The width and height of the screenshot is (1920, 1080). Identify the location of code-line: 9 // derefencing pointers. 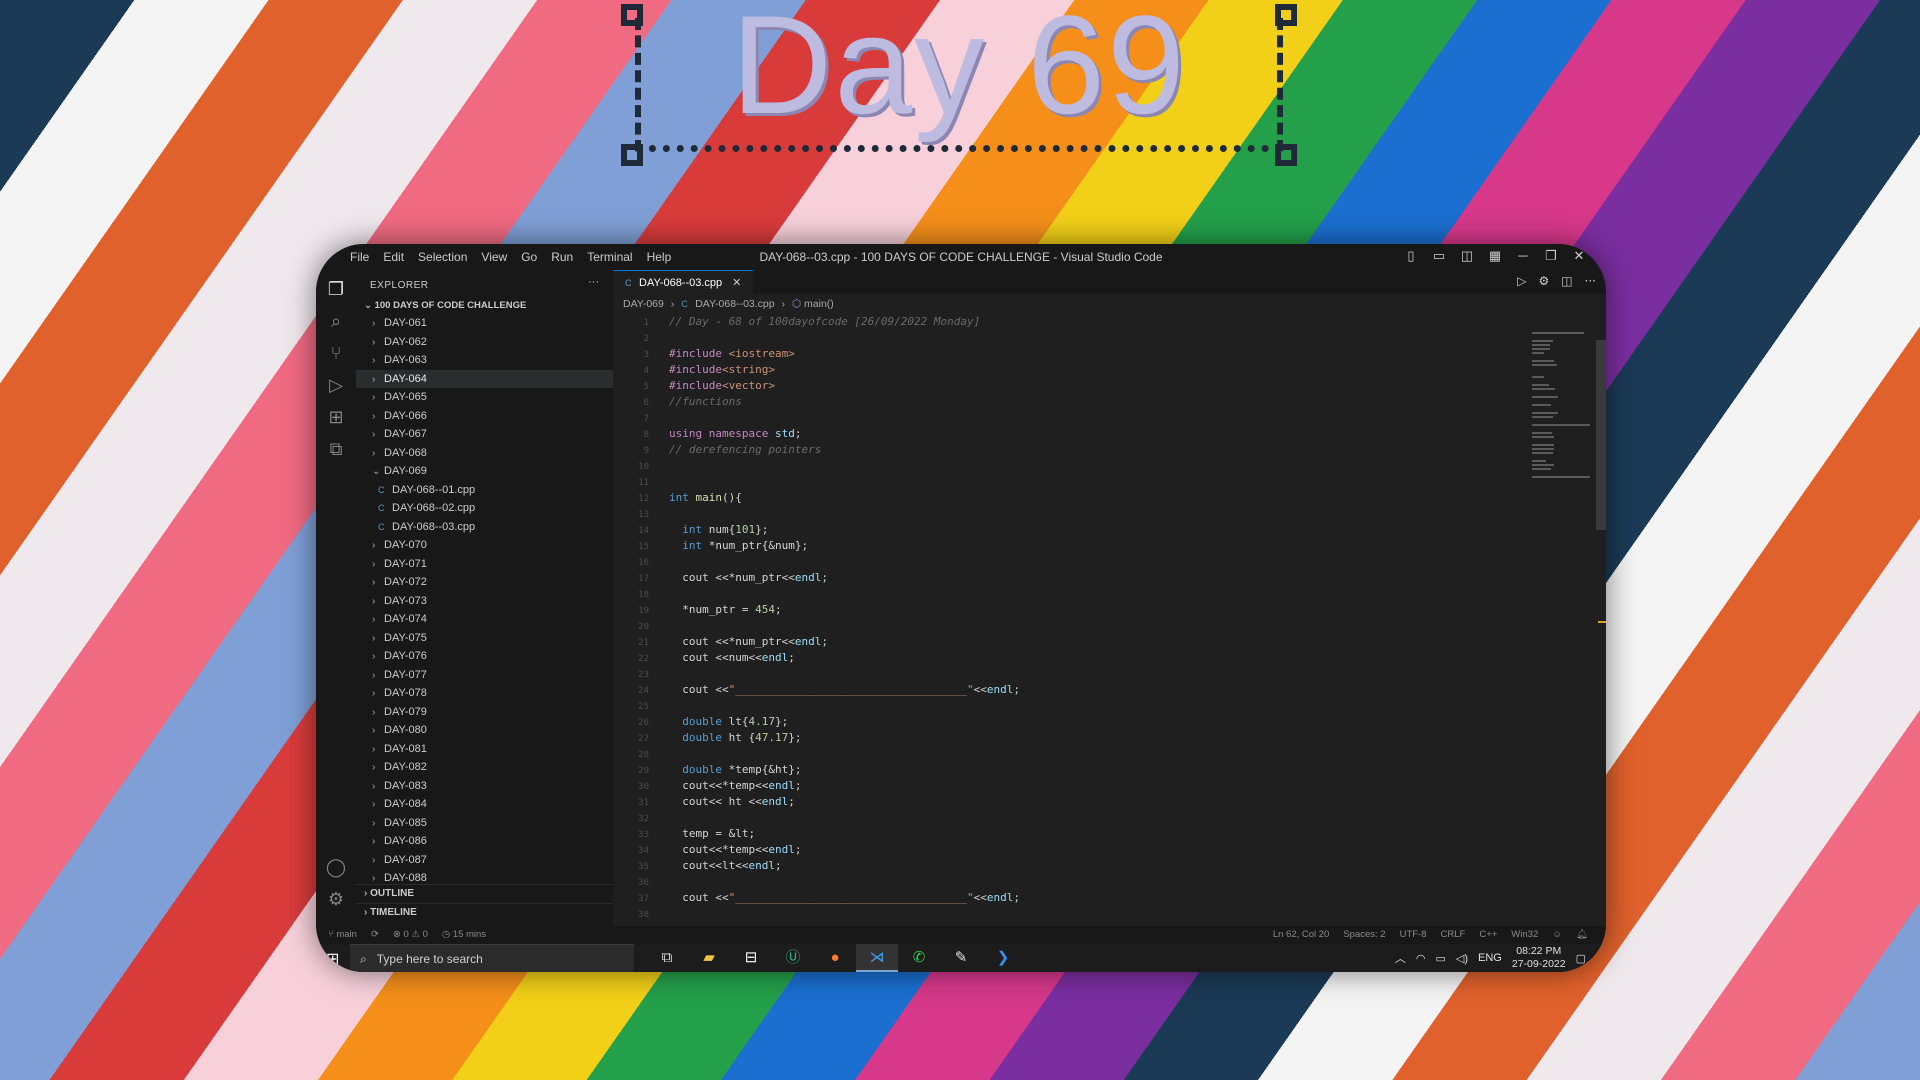
(1078, 450).